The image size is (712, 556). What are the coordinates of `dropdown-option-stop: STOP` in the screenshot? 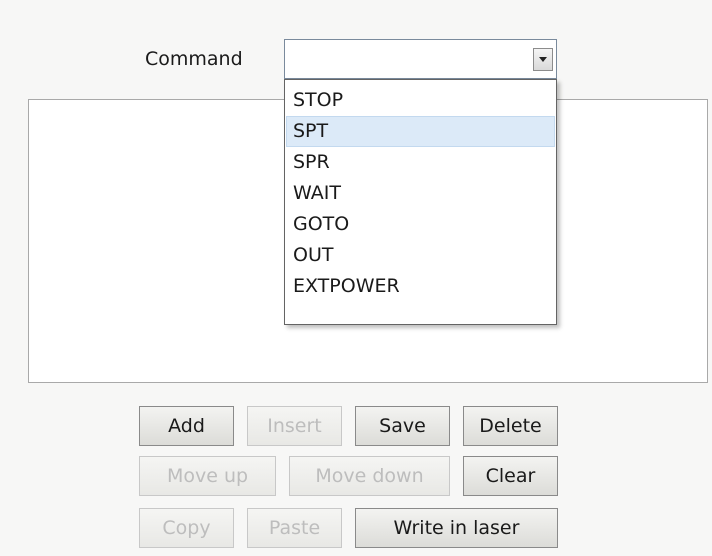 It's located at (420, 100).